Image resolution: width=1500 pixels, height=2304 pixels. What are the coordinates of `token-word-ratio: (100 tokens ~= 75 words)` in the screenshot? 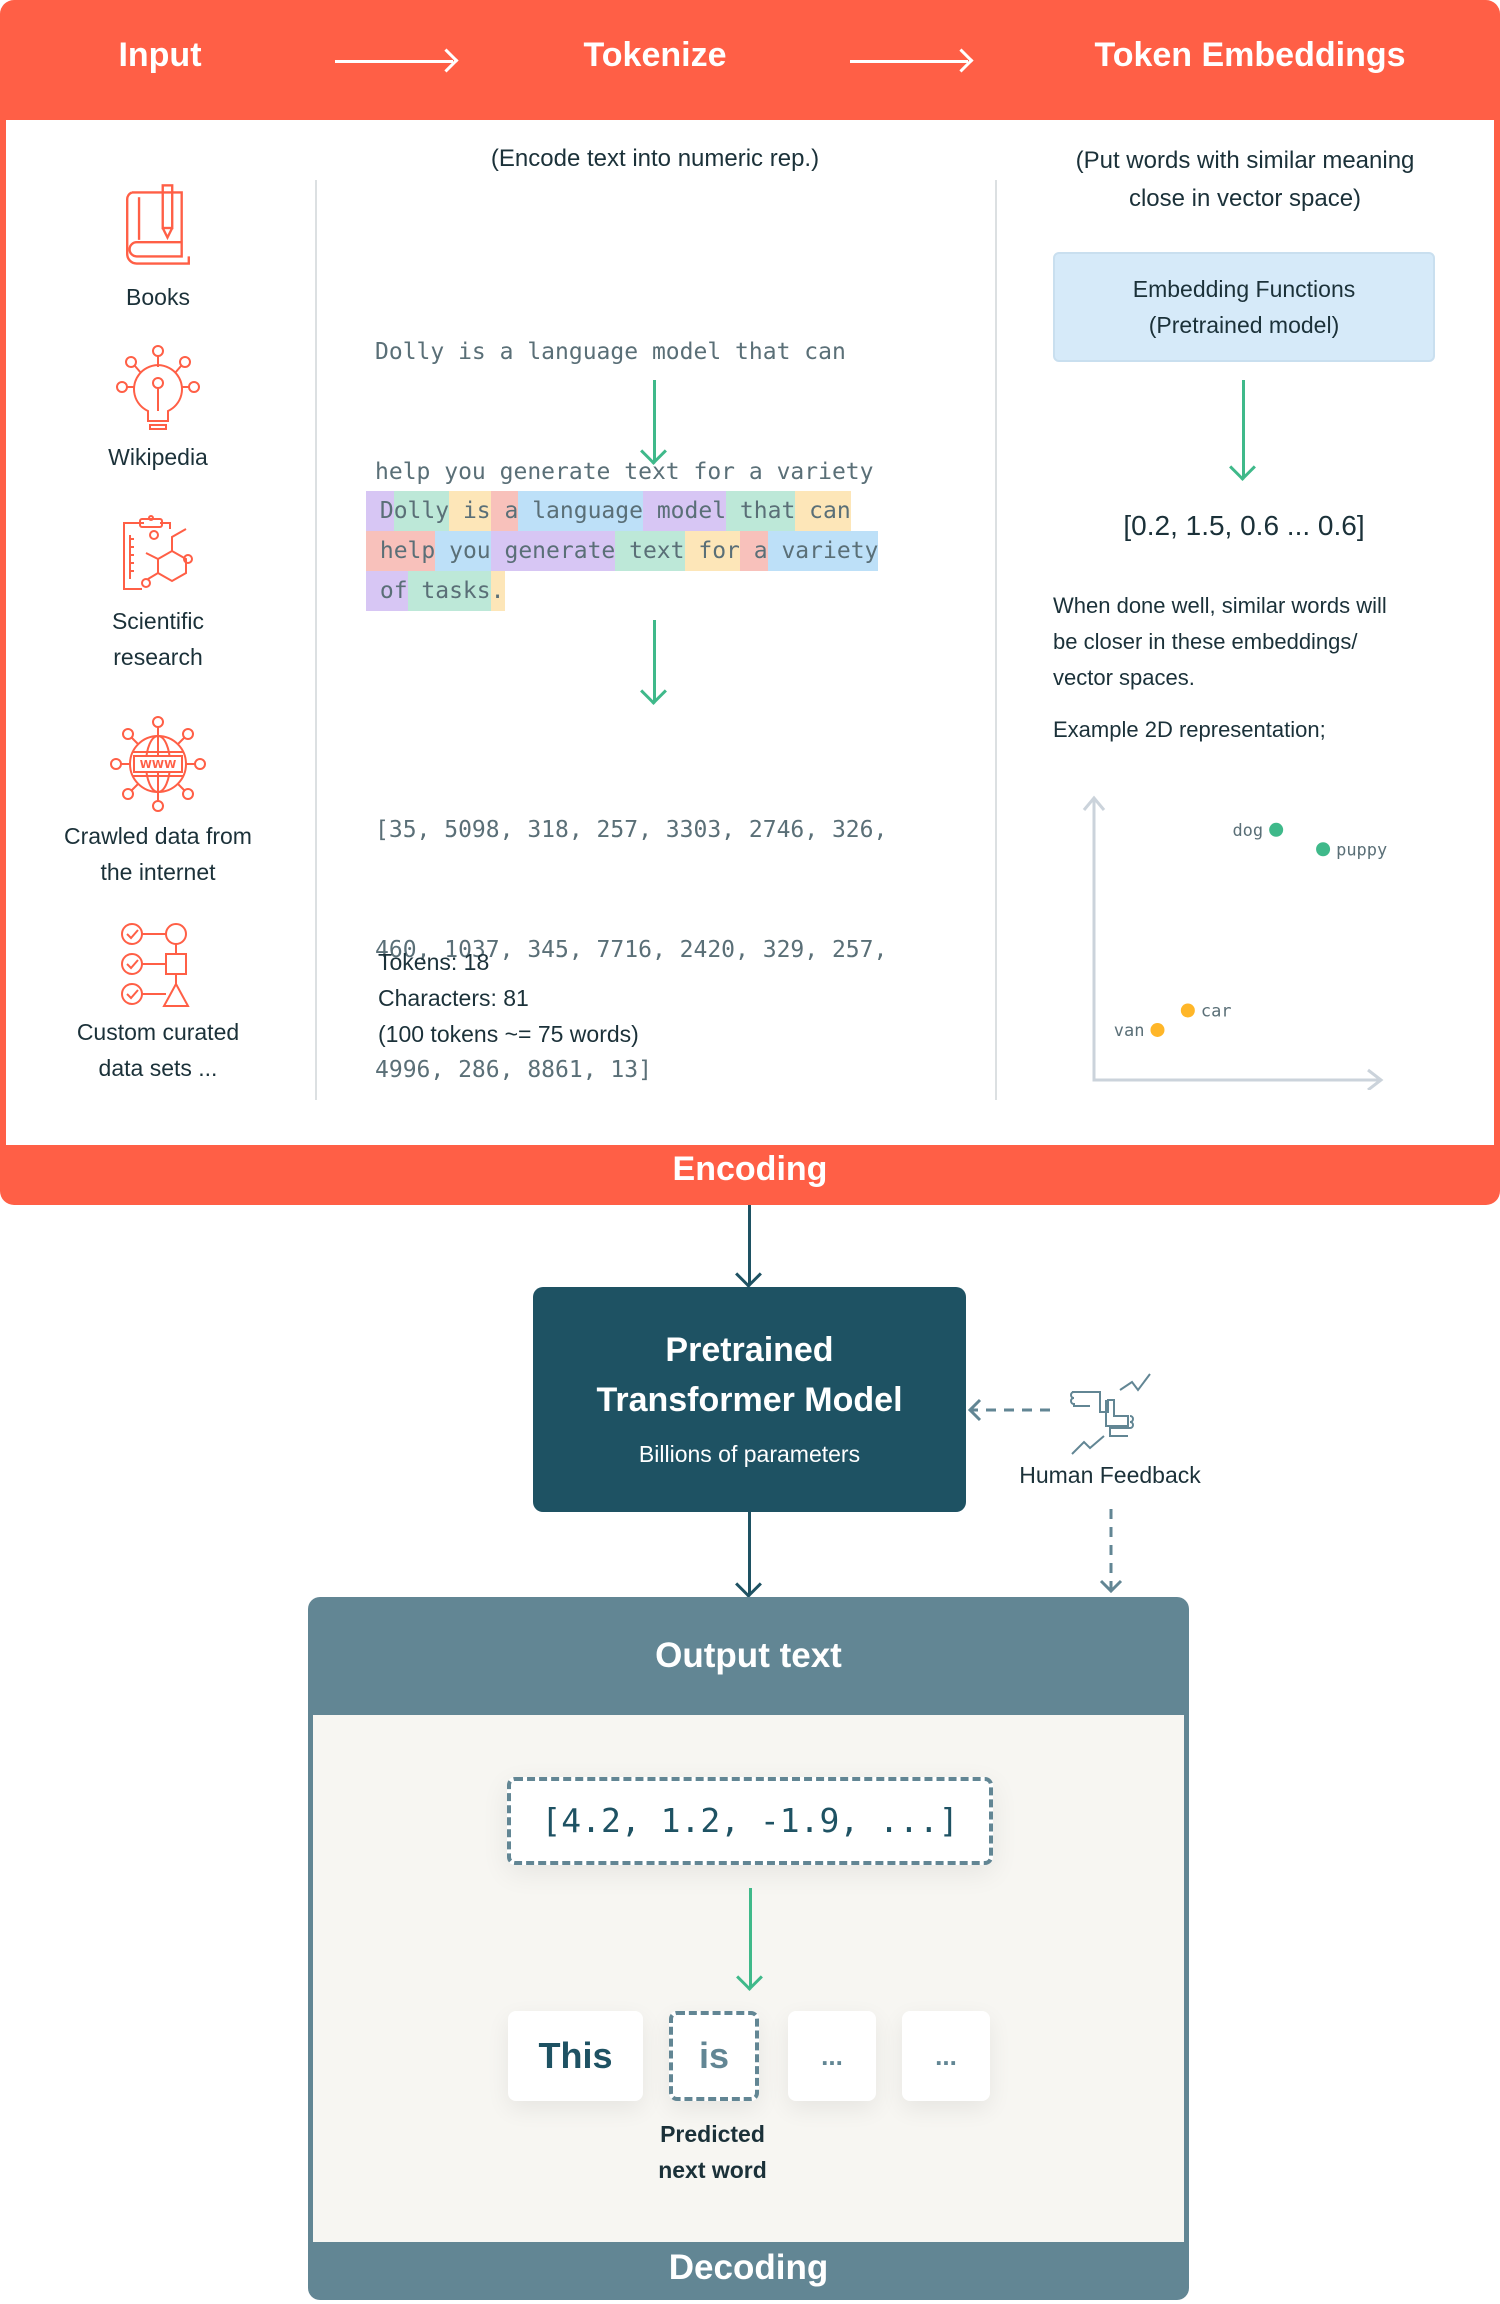 It's located at (508, 1034).